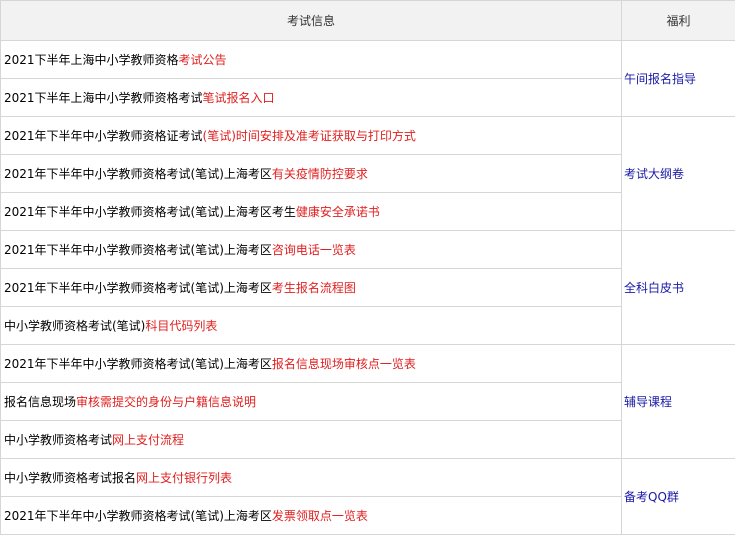  What do you see at coordinates (678, 288) in the screenshot?
I see `benefit-link-whitepaper: 全科白皮书` at bounding box center [678, 288].